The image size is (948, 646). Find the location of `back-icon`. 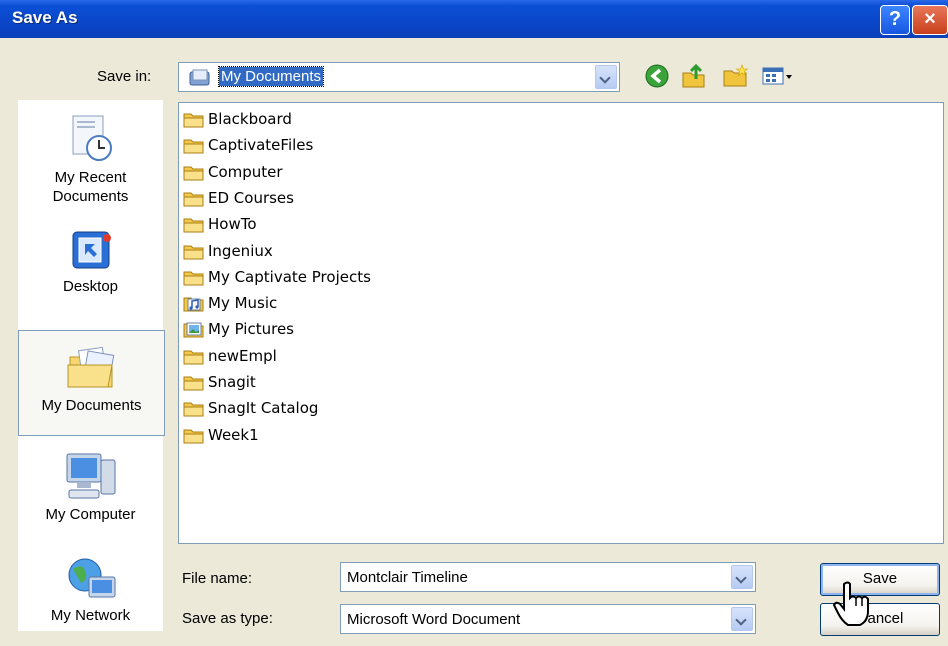

back-icon is located at coordinates (659, 76).